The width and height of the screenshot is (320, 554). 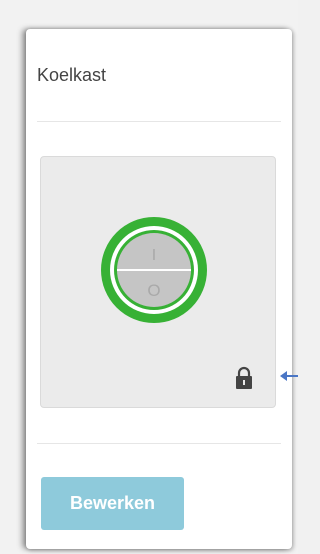 I want to click on switch-off-label: O, so click(x=153, y=290).